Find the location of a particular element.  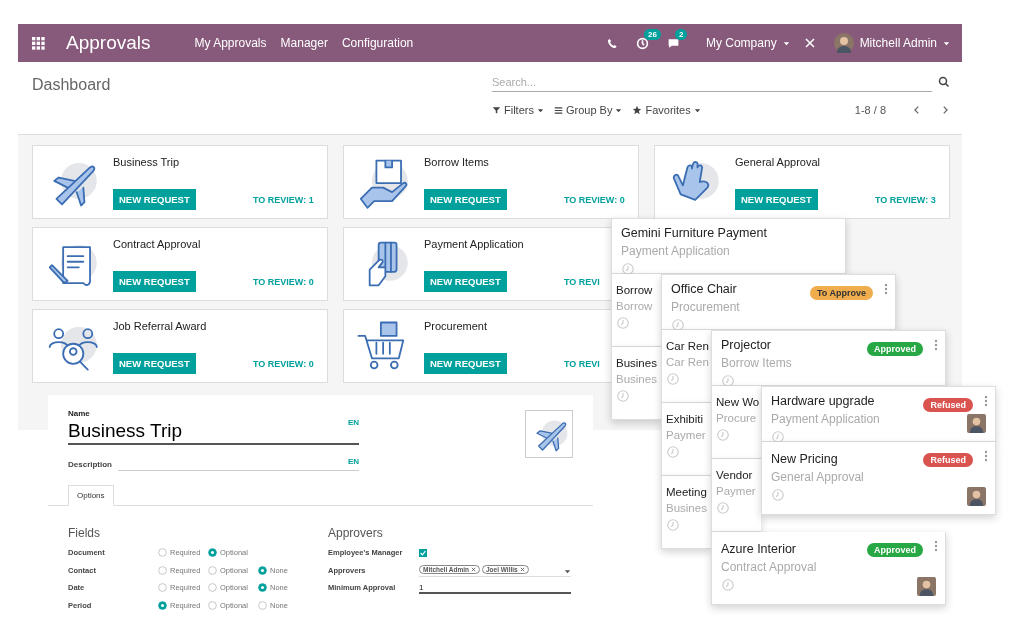

category-name: General Approval is located at coordinates (777, 162).